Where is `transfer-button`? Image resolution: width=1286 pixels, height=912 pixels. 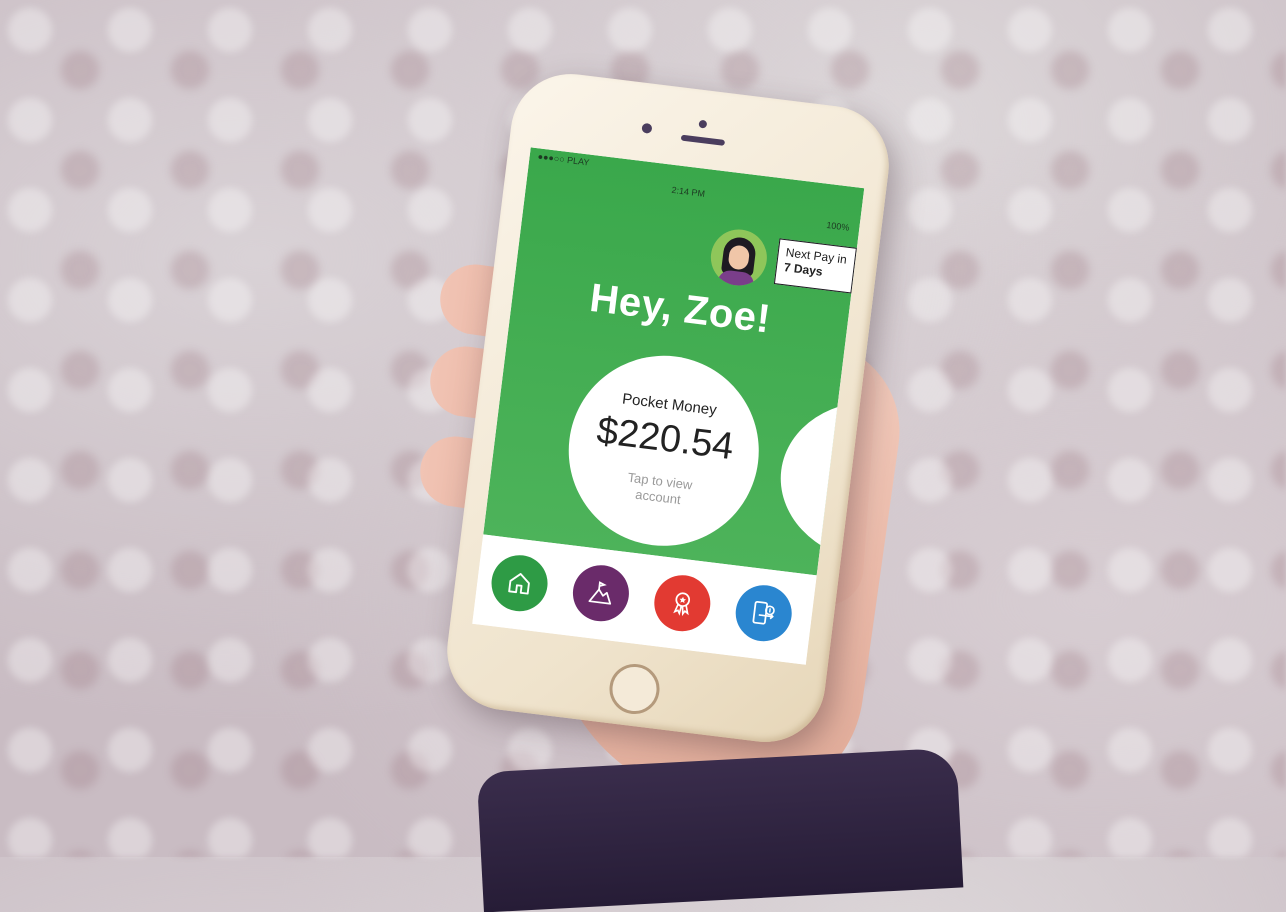 transfer-button is located at coordinates (763, 613).